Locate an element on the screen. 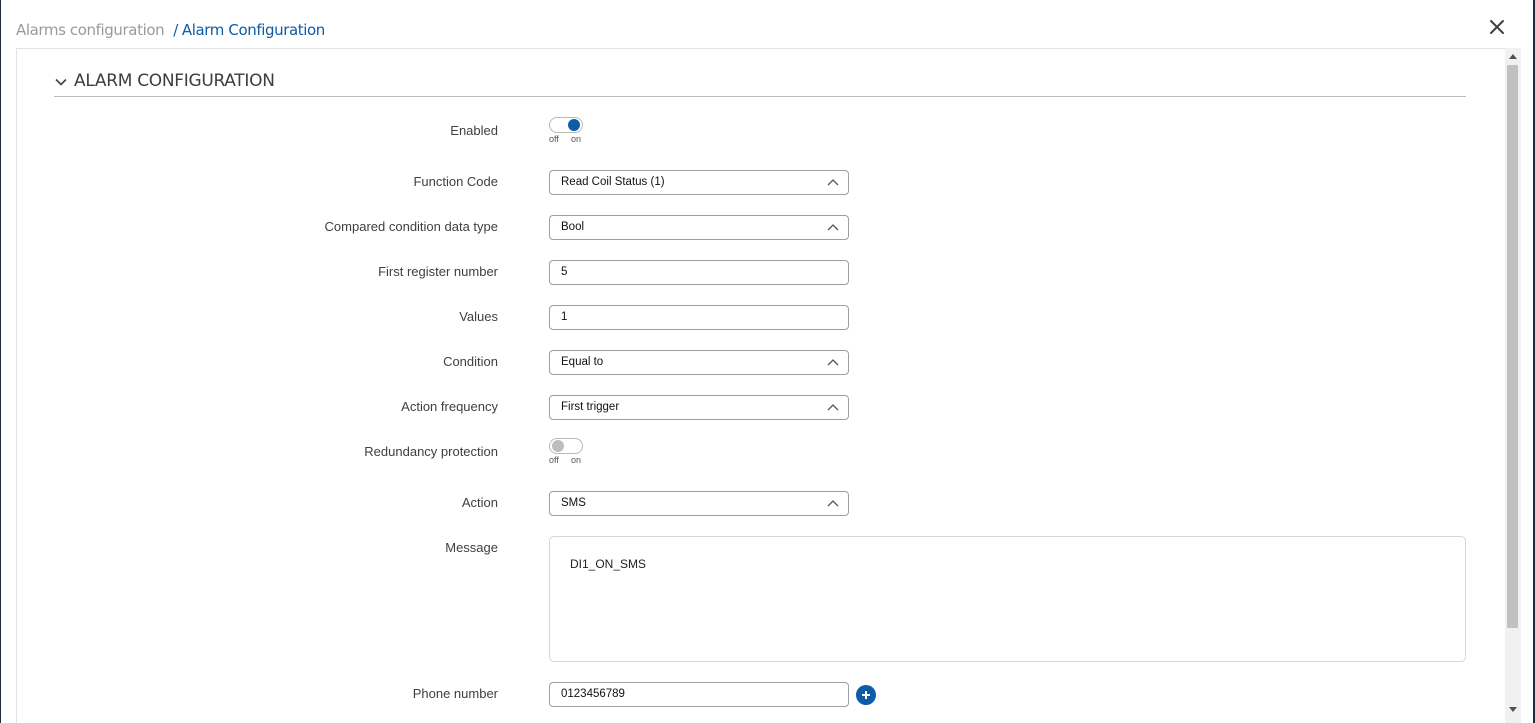  close-icon is located at coordinates (1497, 27).